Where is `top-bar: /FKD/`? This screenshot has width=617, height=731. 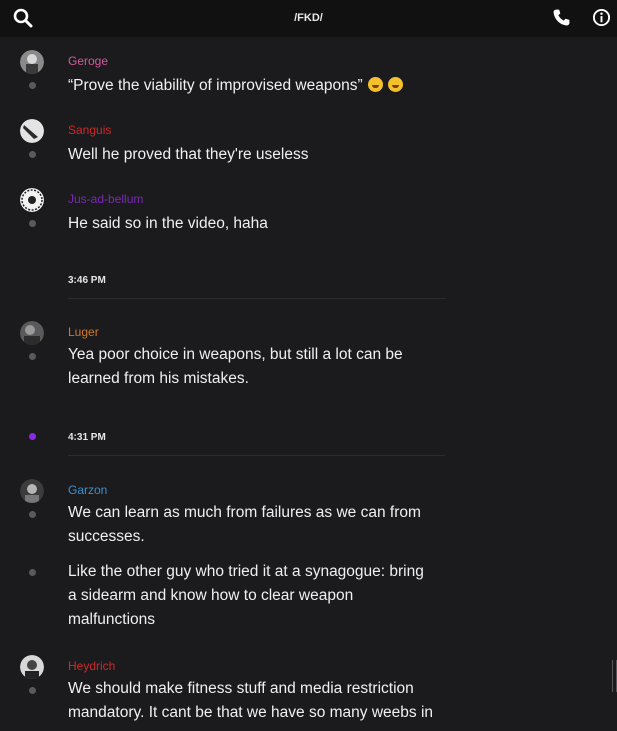 top-bar: /FKD/ is located at coordinates (308, 18).